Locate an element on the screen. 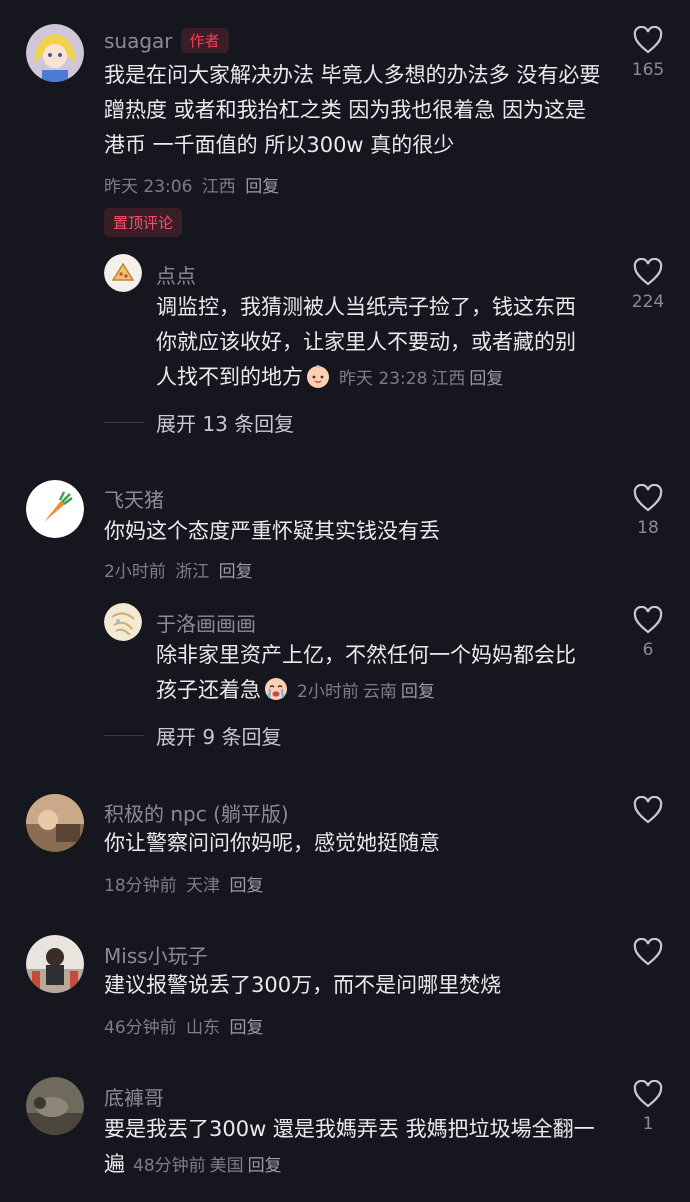 The image size is (690, 1202). like-button: 18 is located at coordinates (648, 511).